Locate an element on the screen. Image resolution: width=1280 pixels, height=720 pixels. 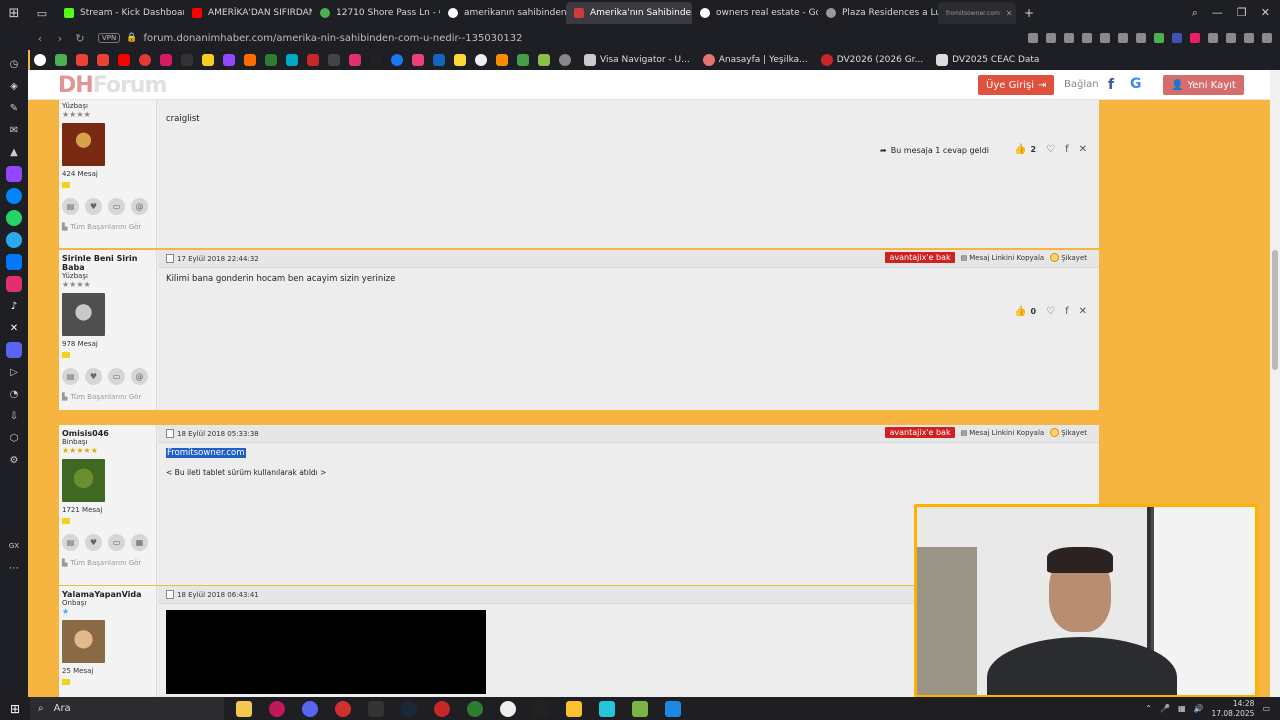
tab-google-search-1: amerikanın sahibindenmi is located at coordinates (503, 13).